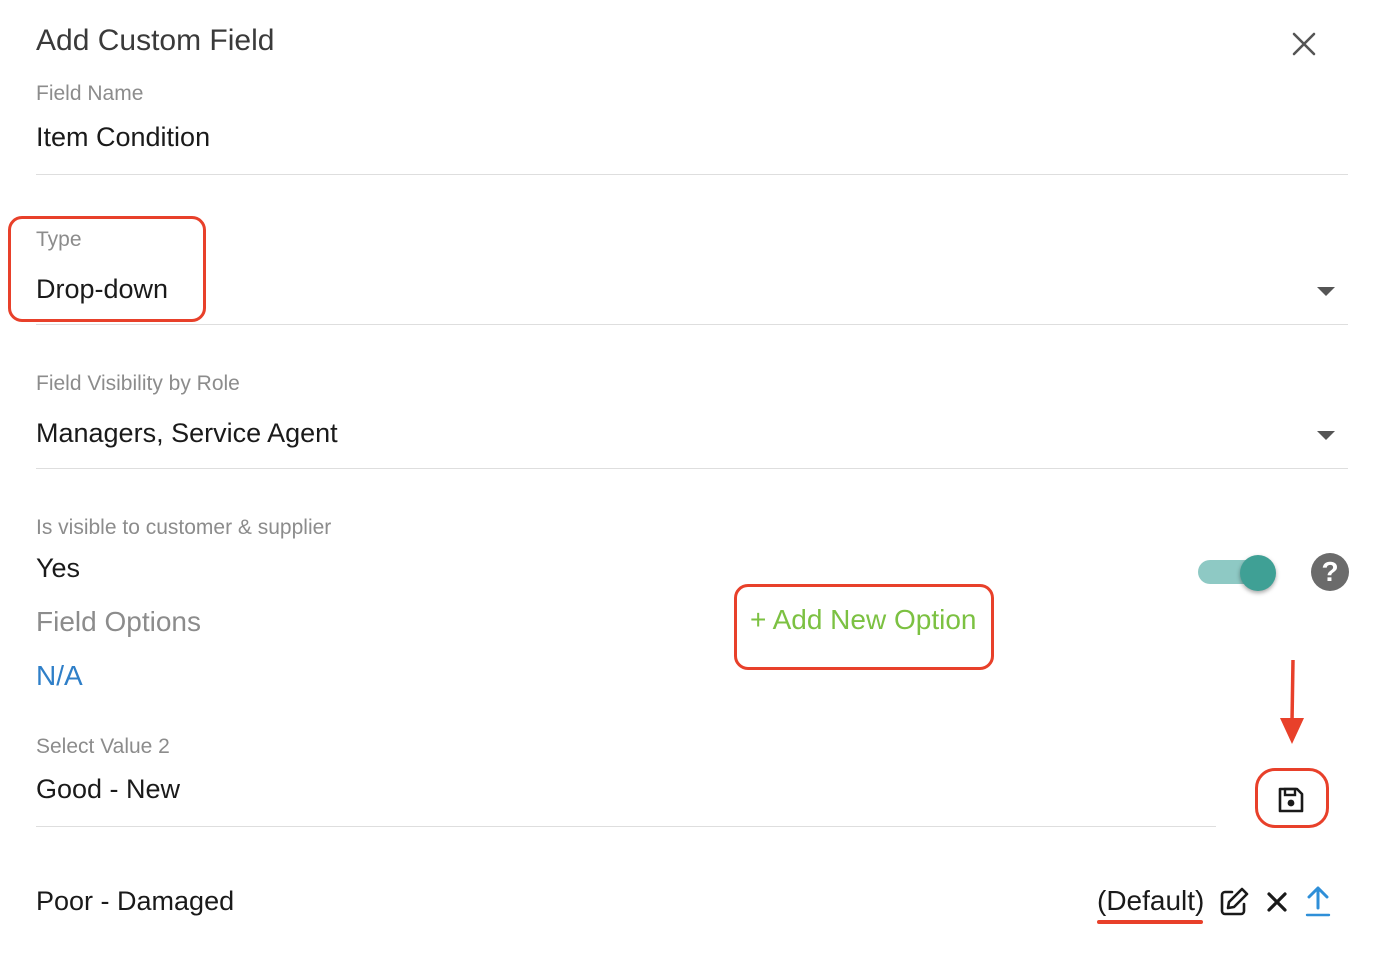 This screenshot has width=1376, height=980. What do you see at coordinates (59, 676) in the screenshot?
I see `na-link: N/A` at bounding box center [59, 676].